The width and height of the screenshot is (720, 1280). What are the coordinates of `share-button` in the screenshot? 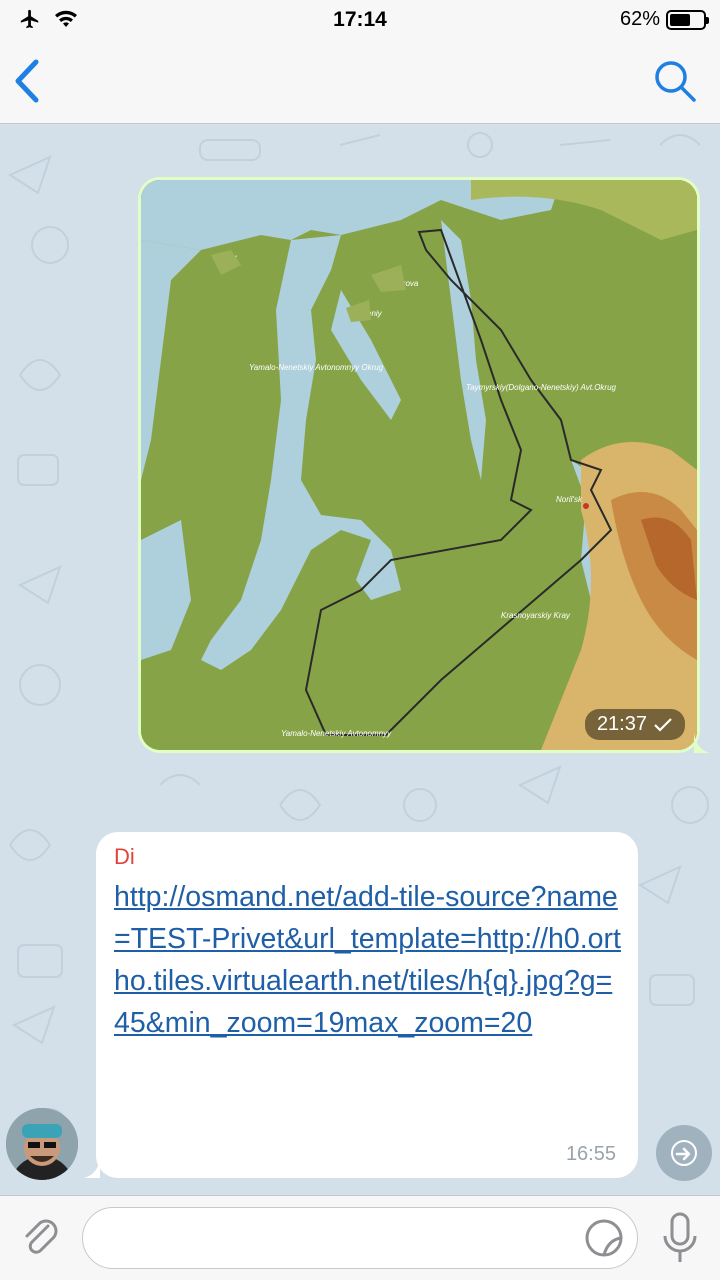 It's located at (684, 1153).